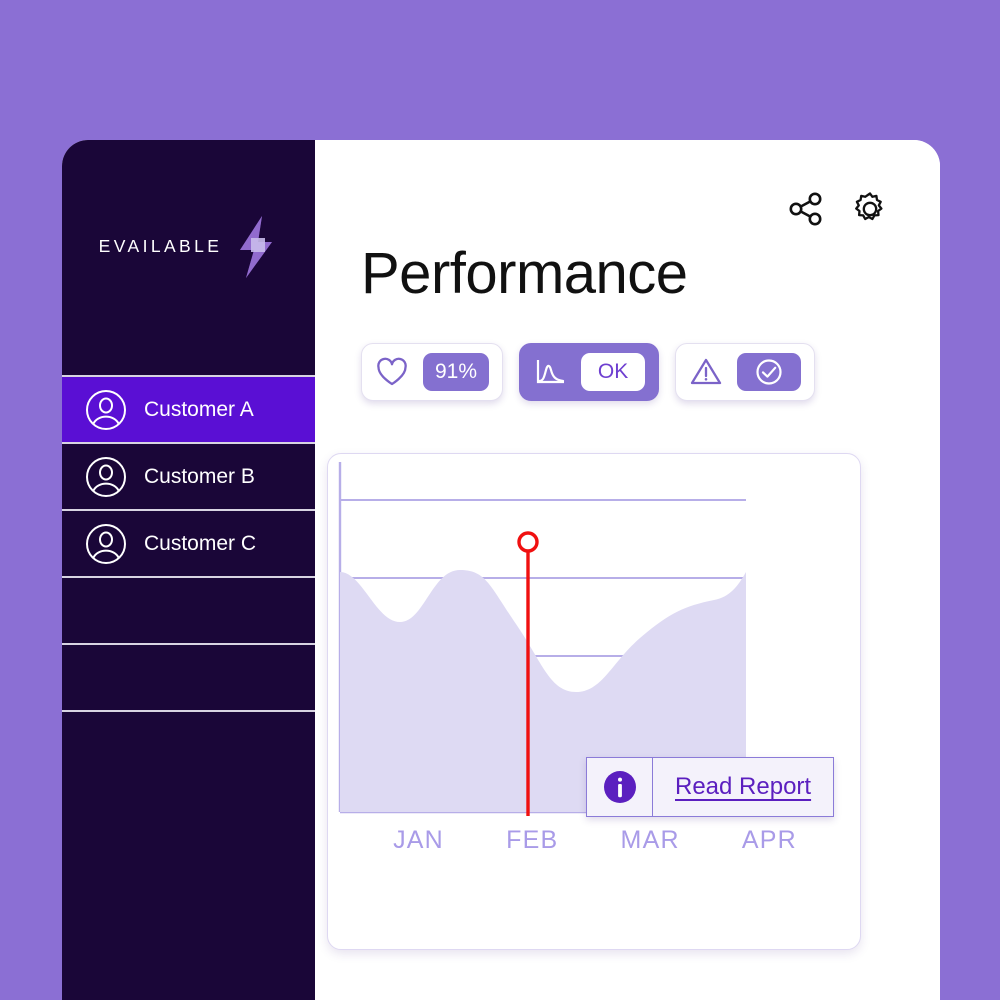 This screenshot has width=1000, height=1000. I want to click on sidebar-item-label: Customer B, so click(199, 476).